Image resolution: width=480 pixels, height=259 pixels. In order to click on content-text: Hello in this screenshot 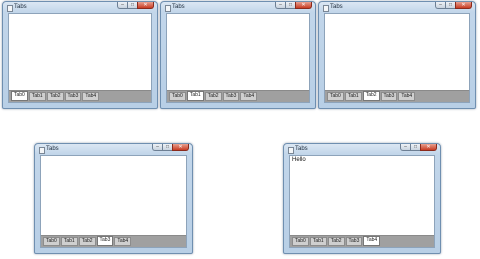, I will do `click(299, 160)`.